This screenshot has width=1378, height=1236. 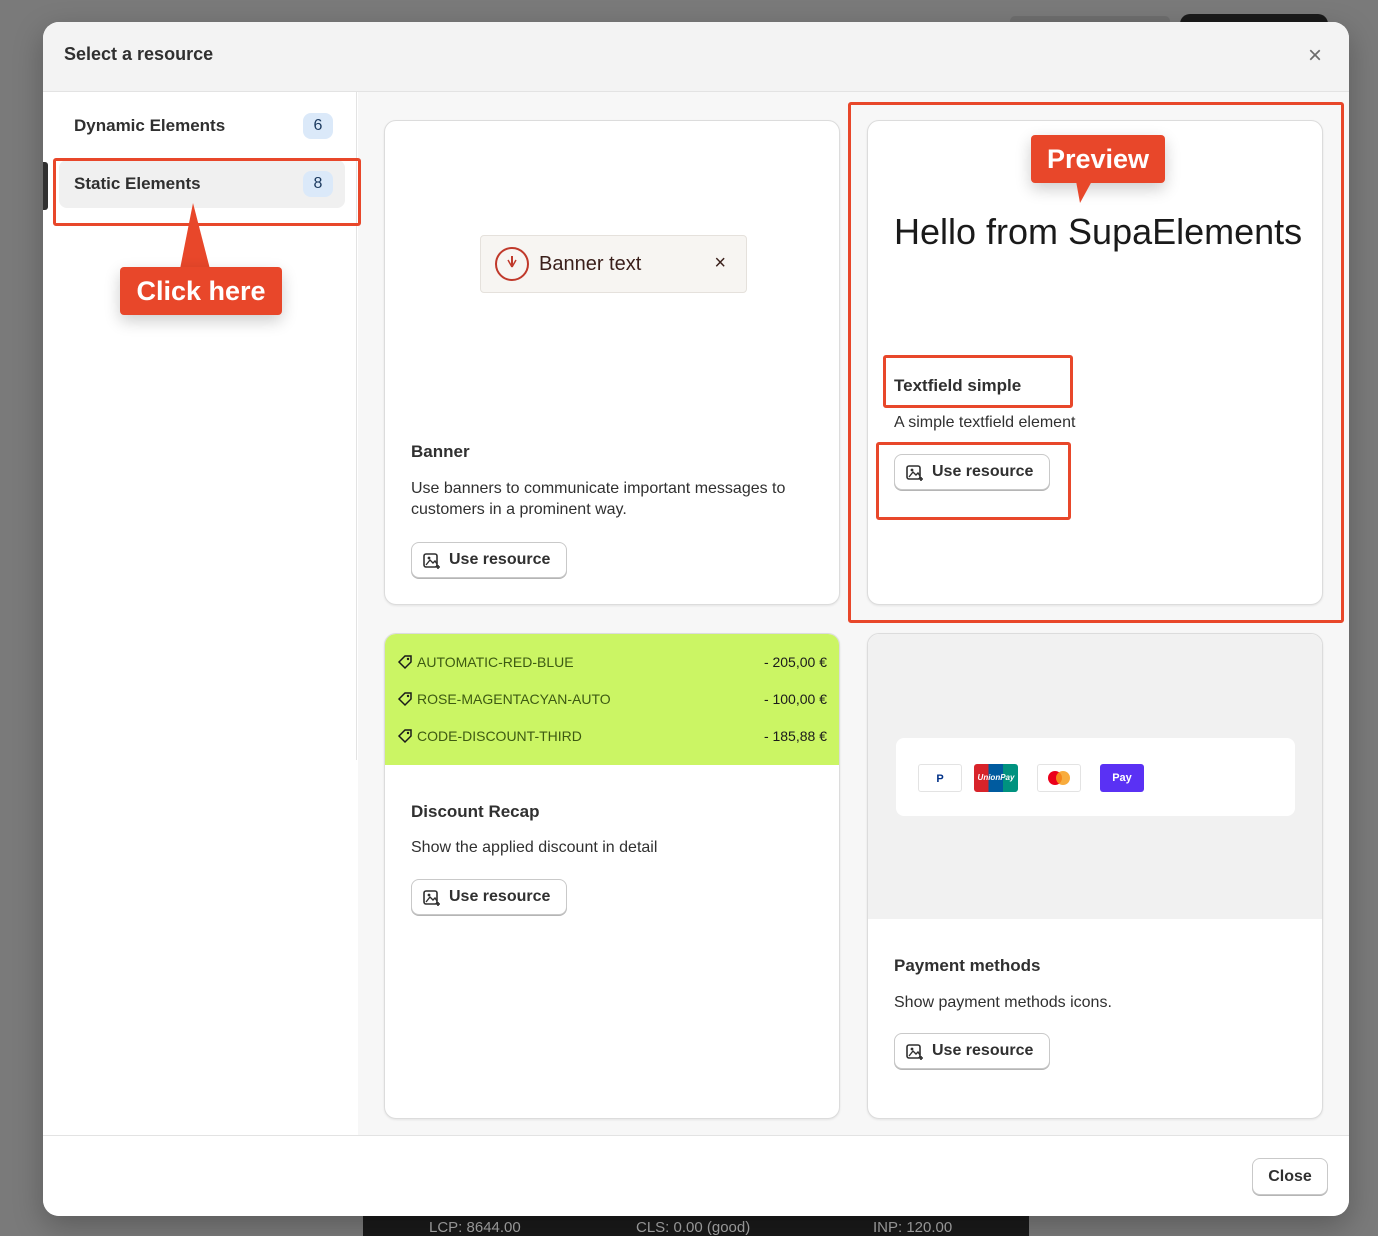 I want to click on discount-code: AUTOMATIC-RED-BLUE, so click(x=495, y=662).